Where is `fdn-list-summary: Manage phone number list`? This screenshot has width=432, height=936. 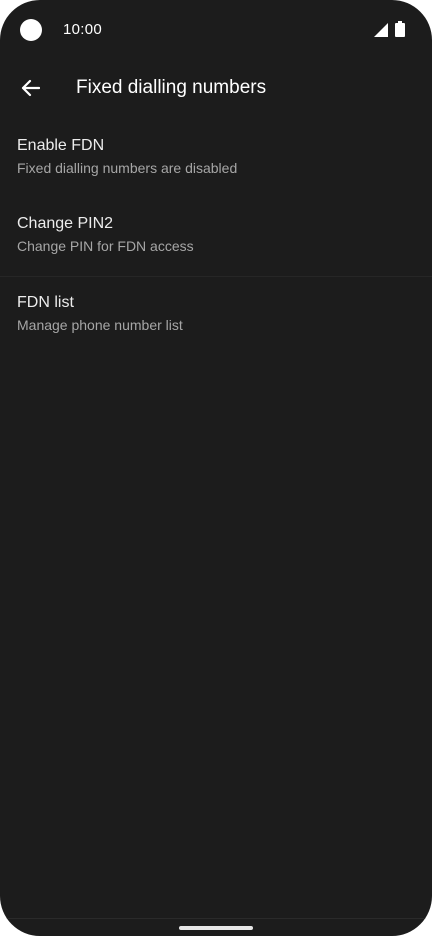 fdn-list-summary: Manage phone number list is located at coordinates (100, 325).